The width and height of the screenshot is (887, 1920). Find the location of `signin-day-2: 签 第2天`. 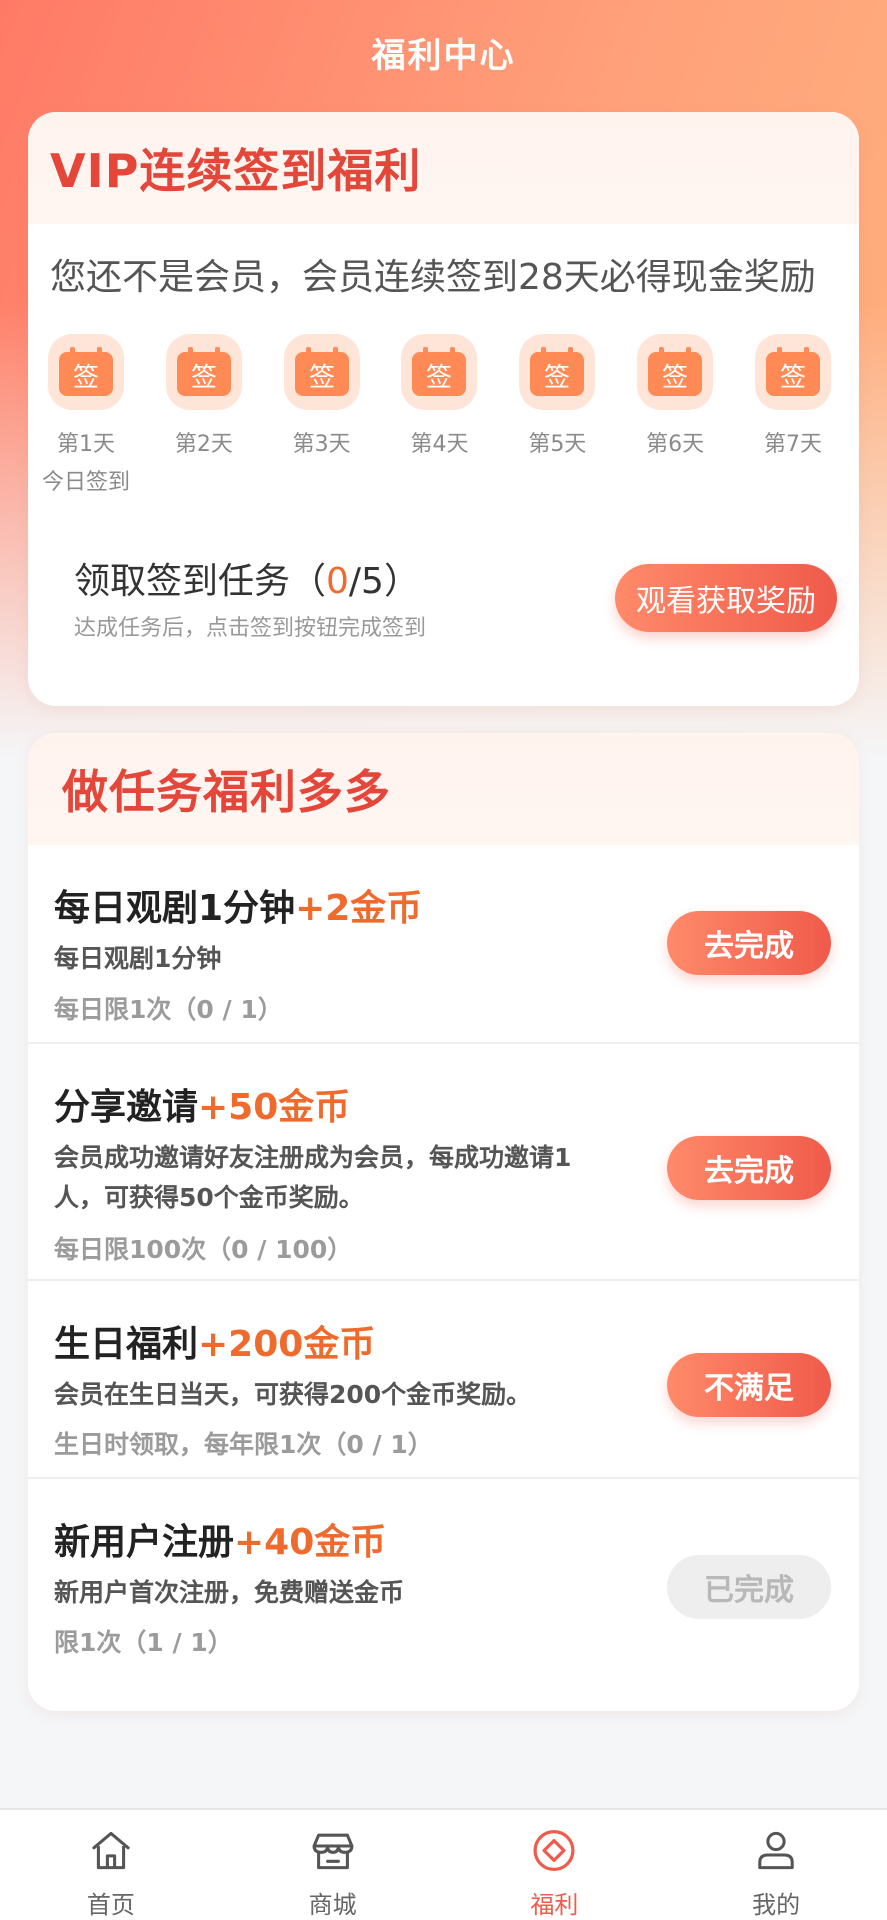

signin-day-2: 签 第2天 is located at coordinates (204, 415).